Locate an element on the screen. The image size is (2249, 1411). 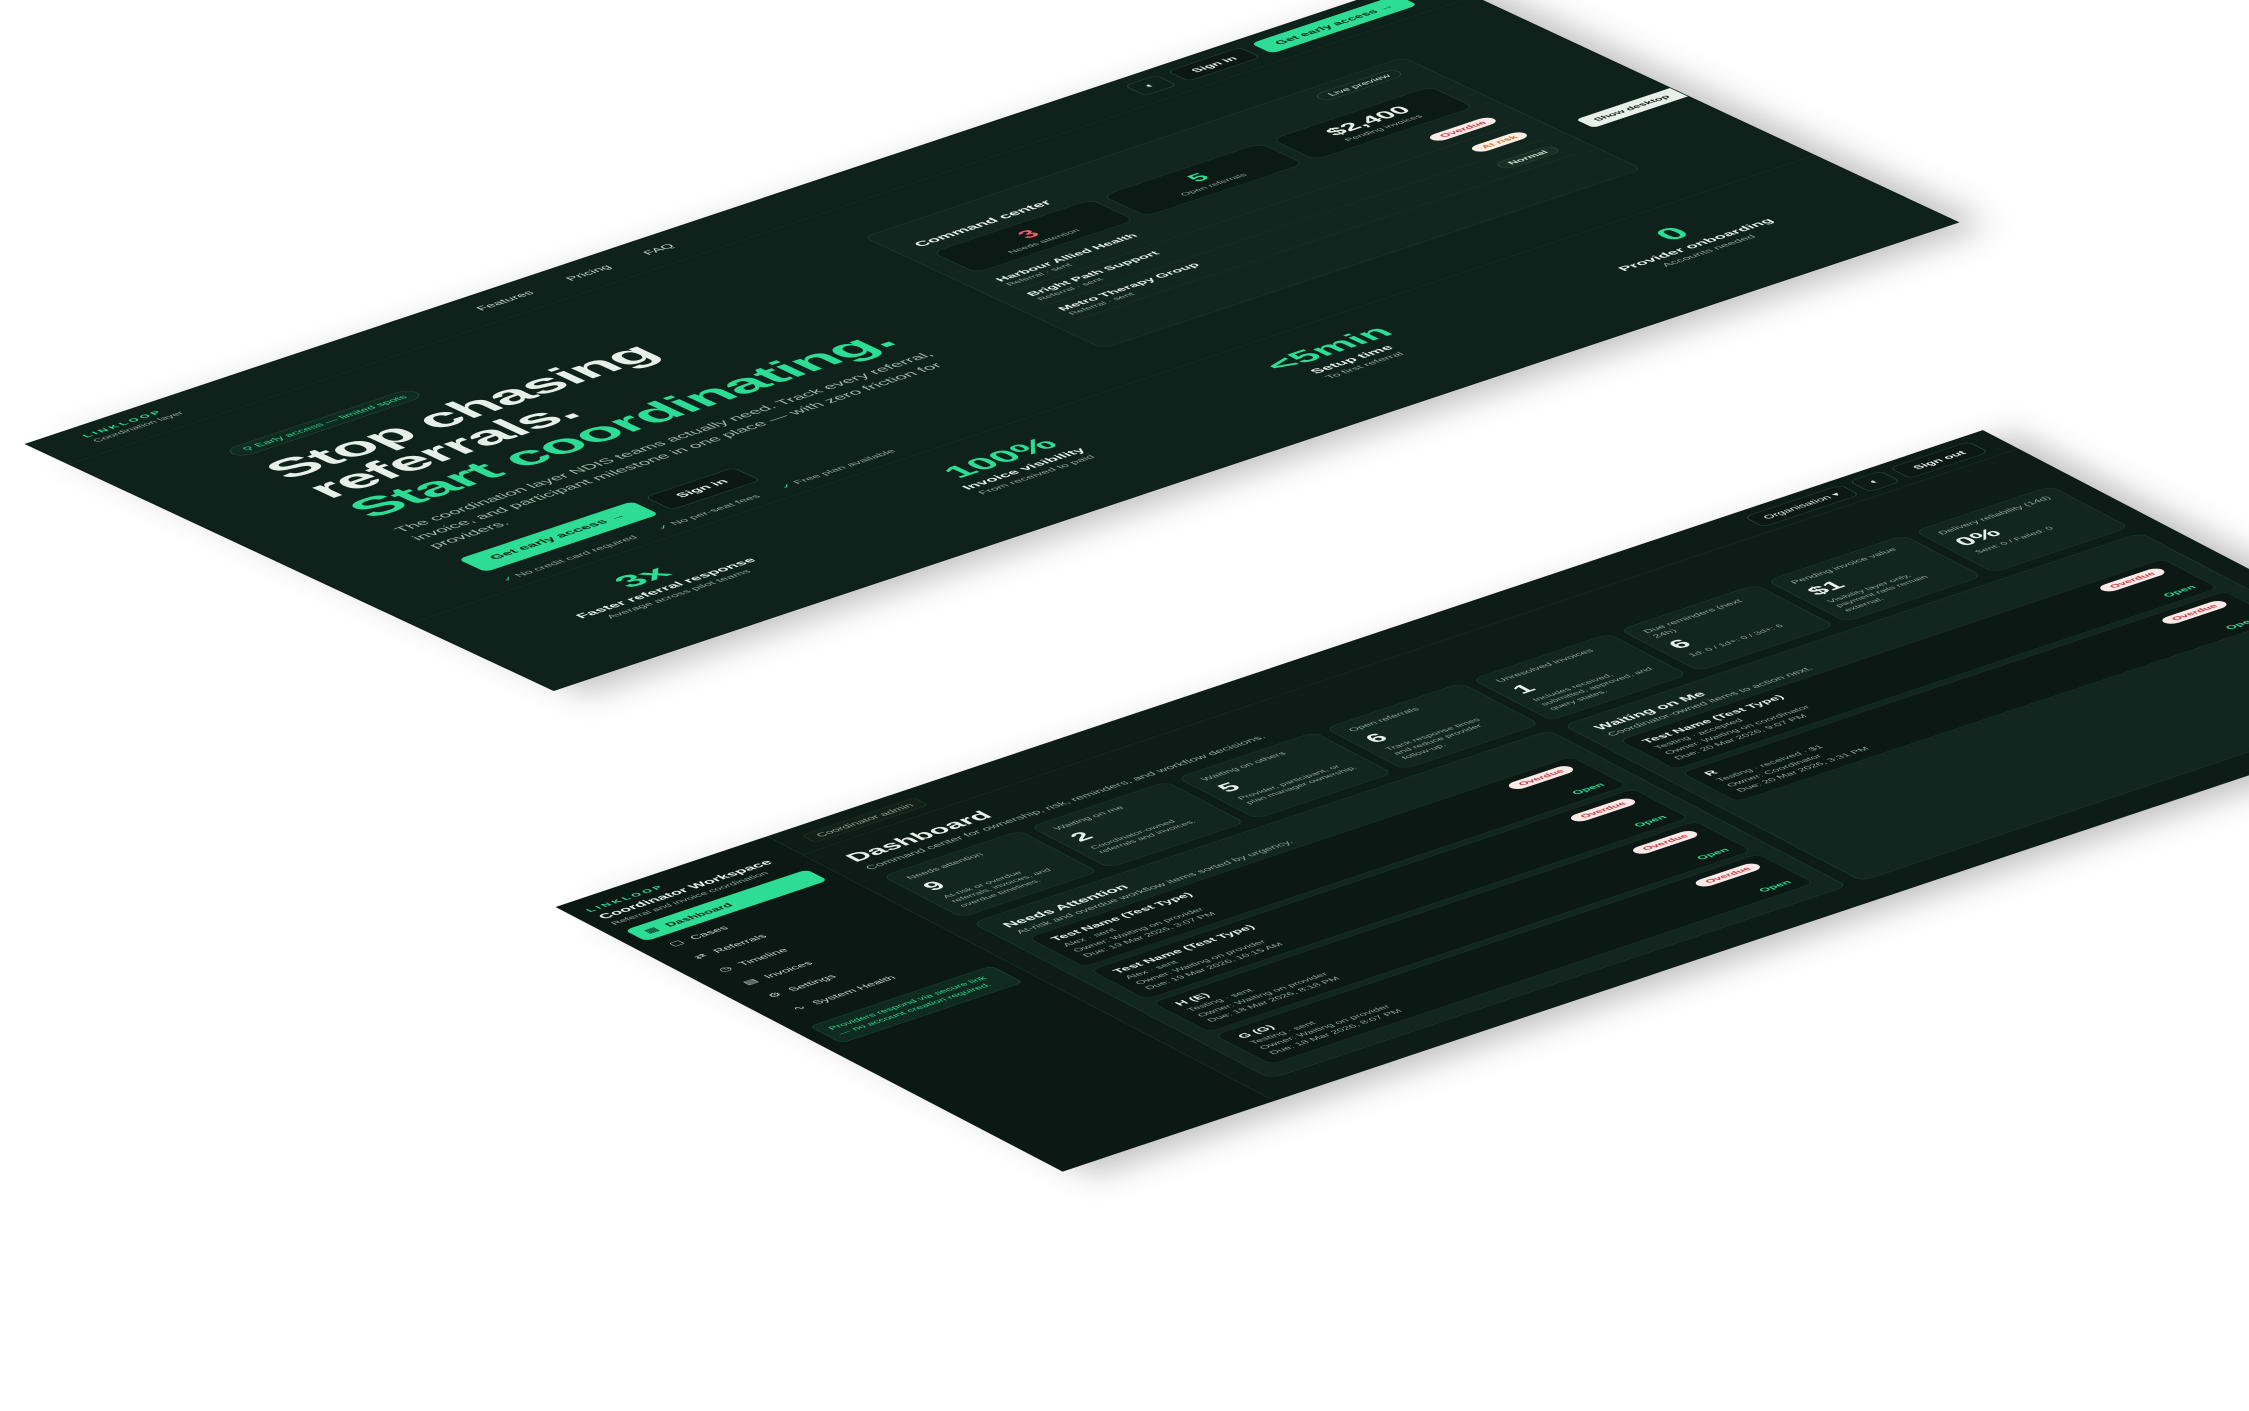
folder-icon: ▢ is located at coordinates (676, 943).